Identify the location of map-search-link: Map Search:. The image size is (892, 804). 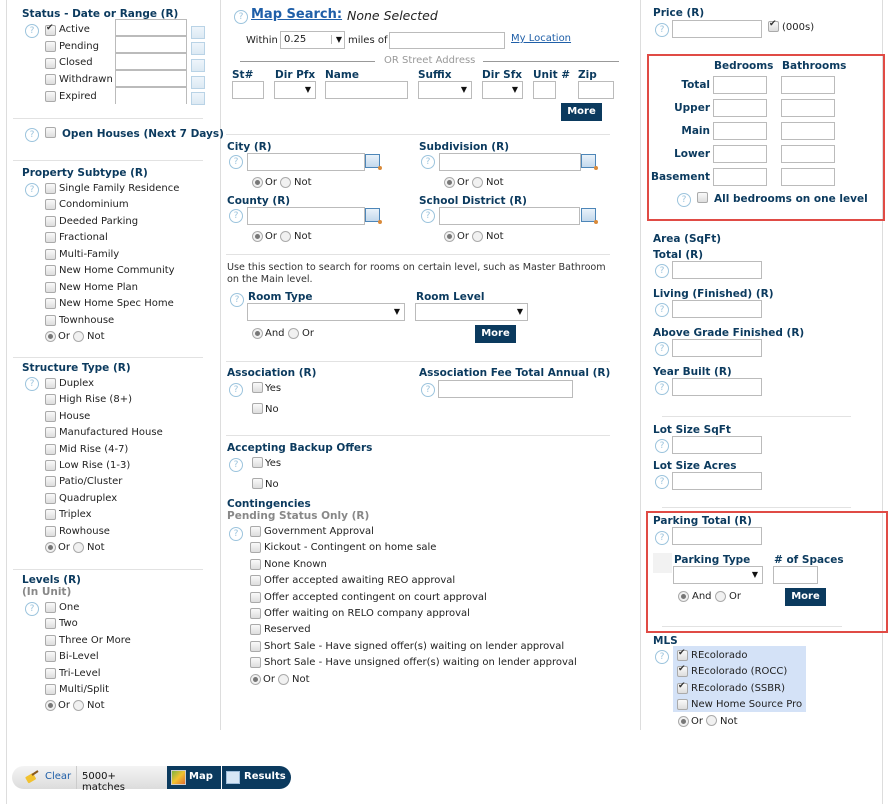
(296, 14).